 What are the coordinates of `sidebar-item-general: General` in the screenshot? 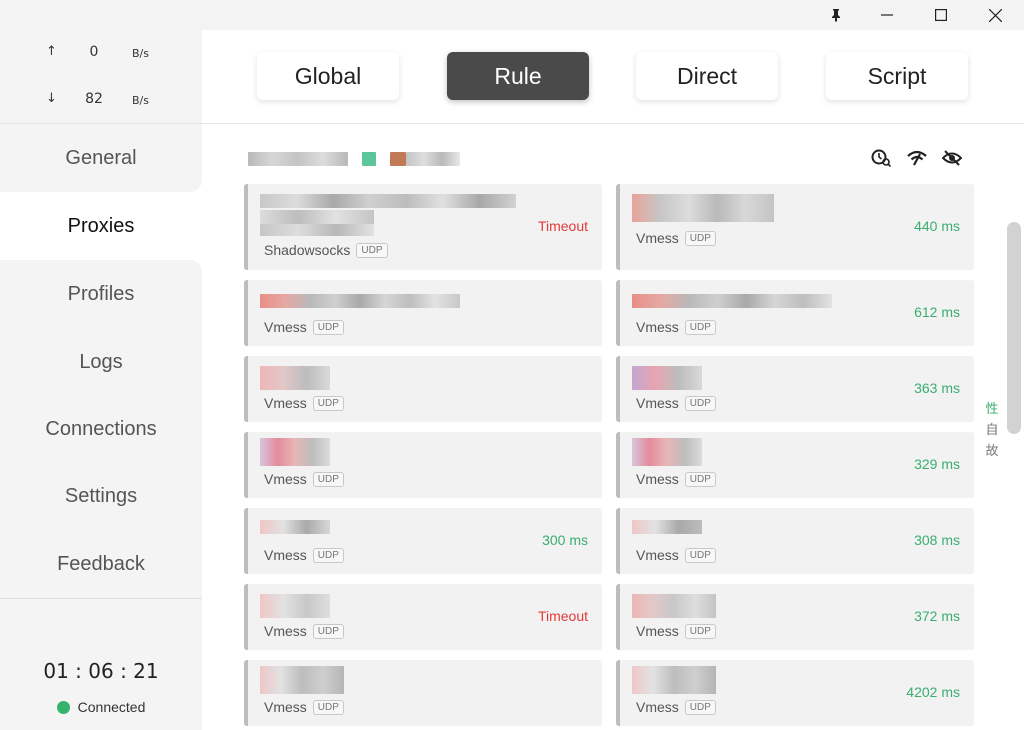 It's located at (101, 158).